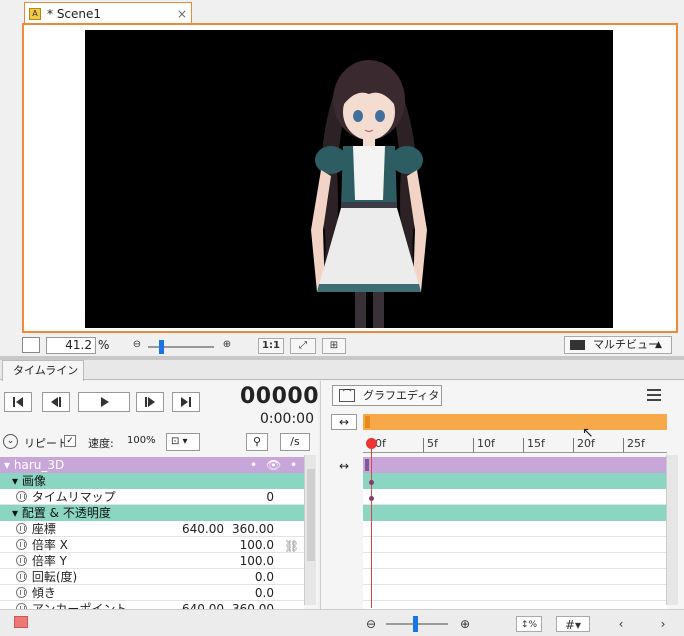  Describe the element at coordinates (18, 402) in the screenshot. I see `go-to-start-button` at that location.